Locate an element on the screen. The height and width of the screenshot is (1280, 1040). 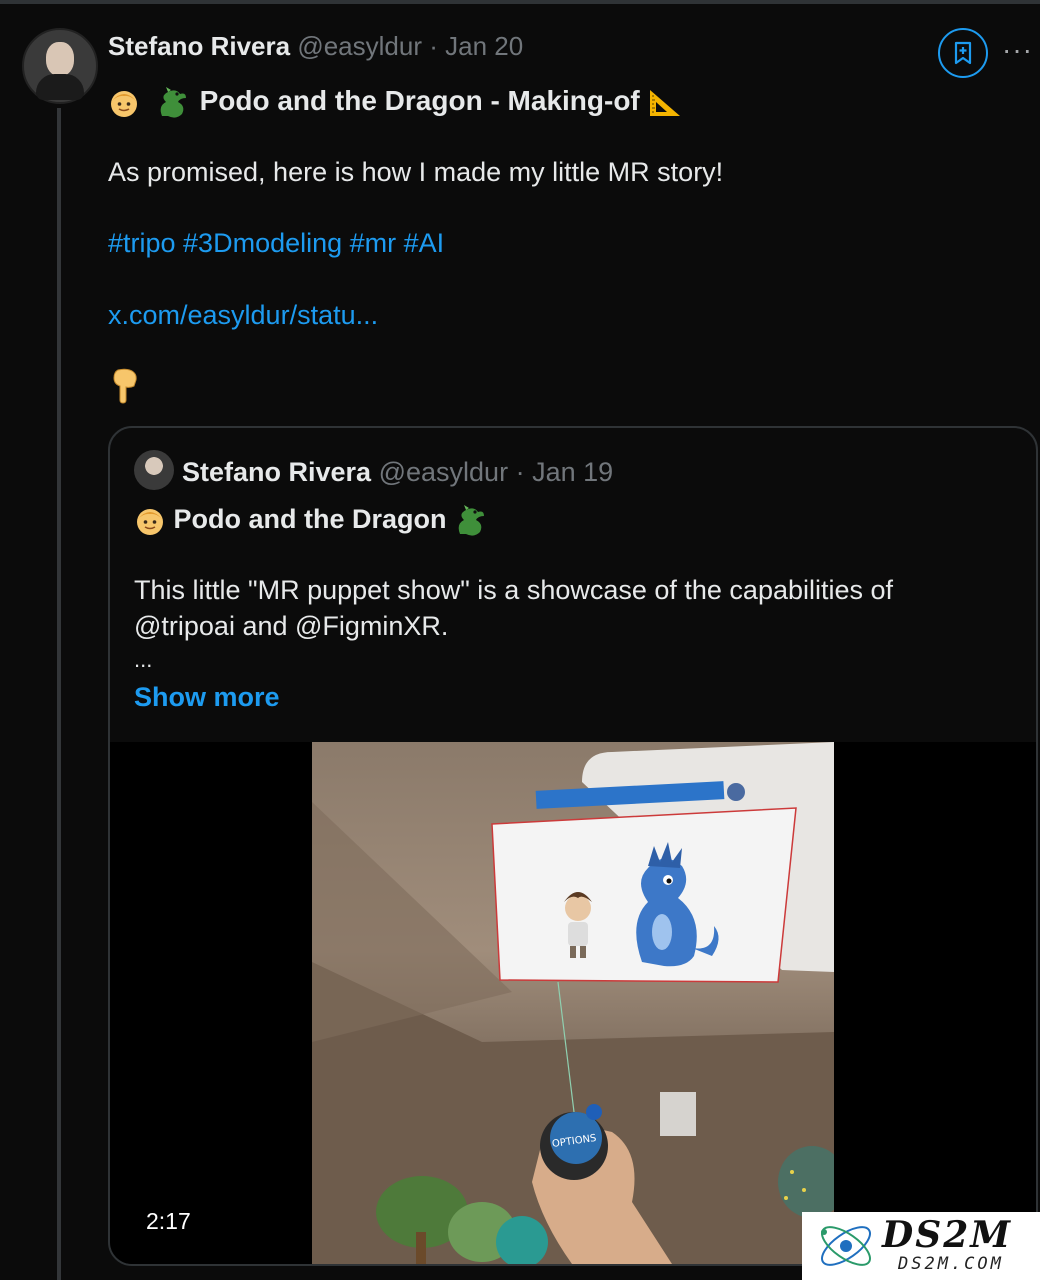
quoted-author-handle: @easyldur is located at coordinates (443, 472).